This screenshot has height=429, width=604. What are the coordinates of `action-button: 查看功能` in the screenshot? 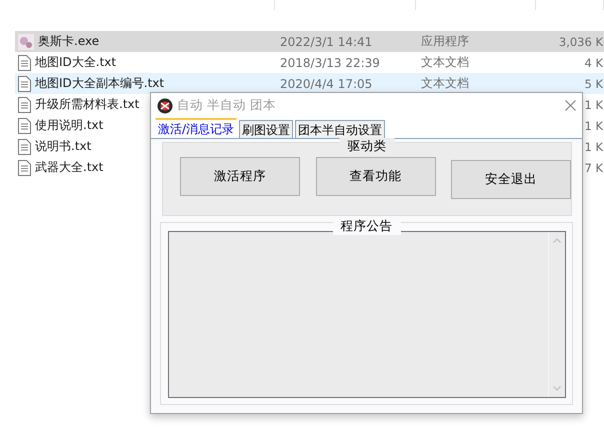 It's located at (376, 176).